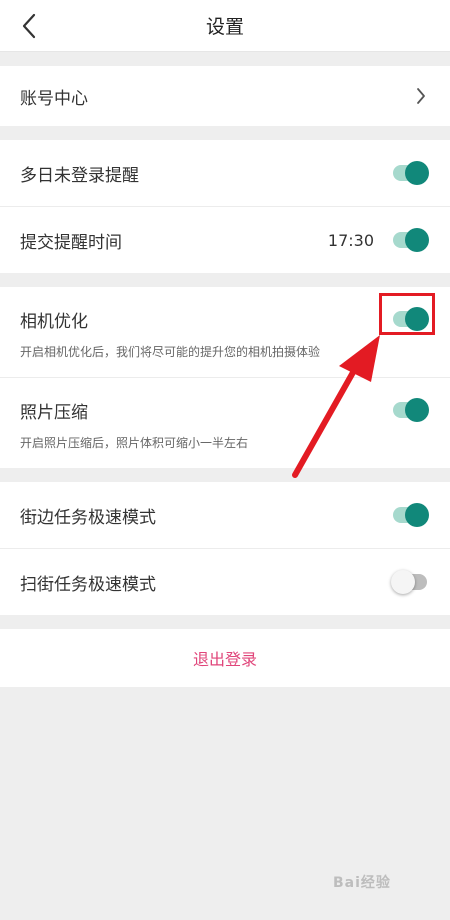  What do you see at coordinates (421, 96) in the screenshot?
I see `chevron-right-icon` at bounding box center [421, 96].